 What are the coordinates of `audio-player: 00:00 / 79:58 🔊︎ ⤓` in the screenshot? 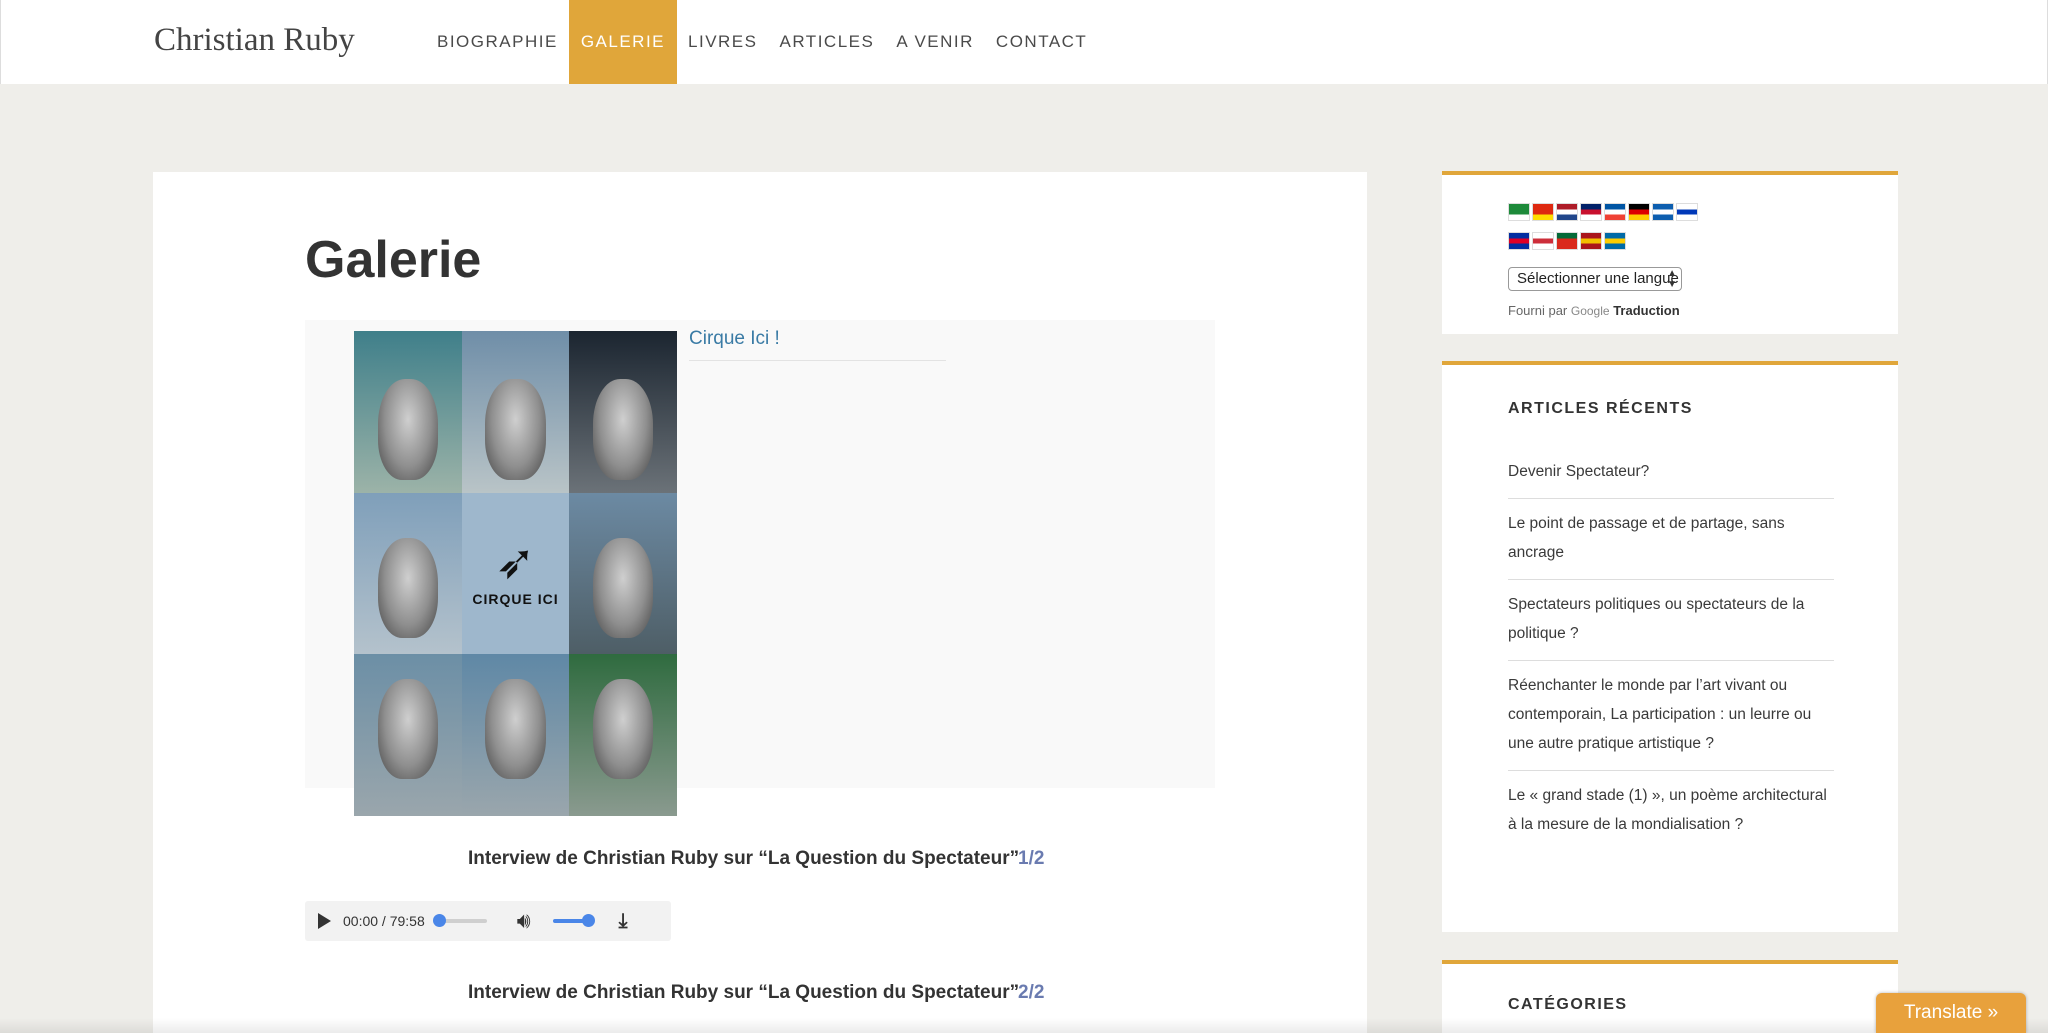 It's located at (488, 921).